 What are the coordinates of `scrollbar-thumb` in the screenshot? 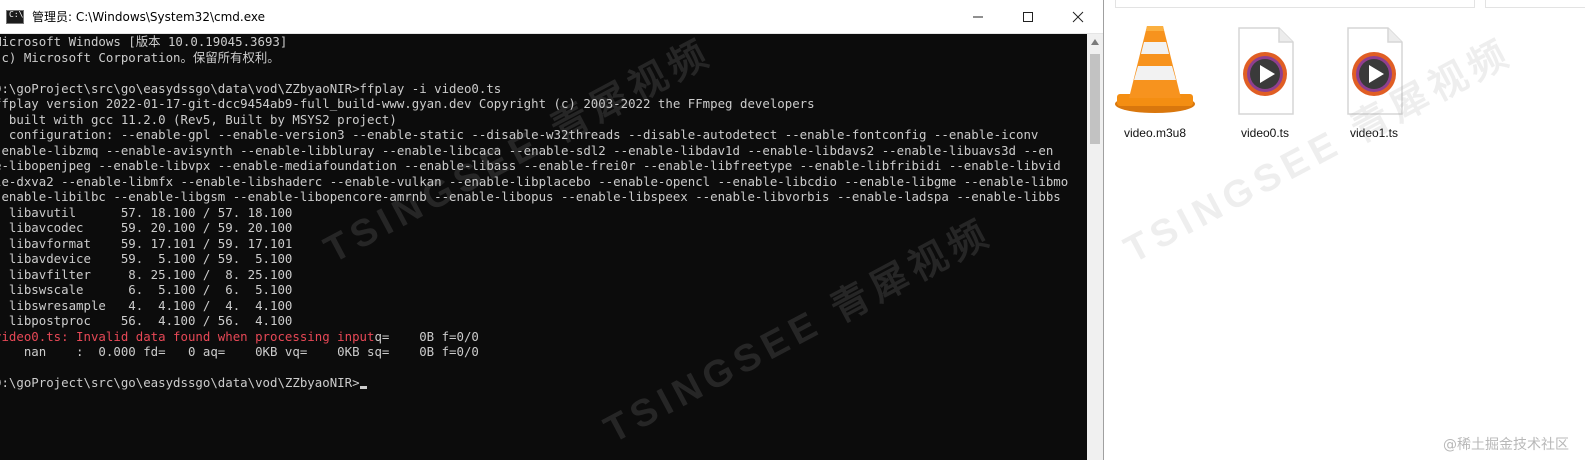 It's located at (1095, 99).